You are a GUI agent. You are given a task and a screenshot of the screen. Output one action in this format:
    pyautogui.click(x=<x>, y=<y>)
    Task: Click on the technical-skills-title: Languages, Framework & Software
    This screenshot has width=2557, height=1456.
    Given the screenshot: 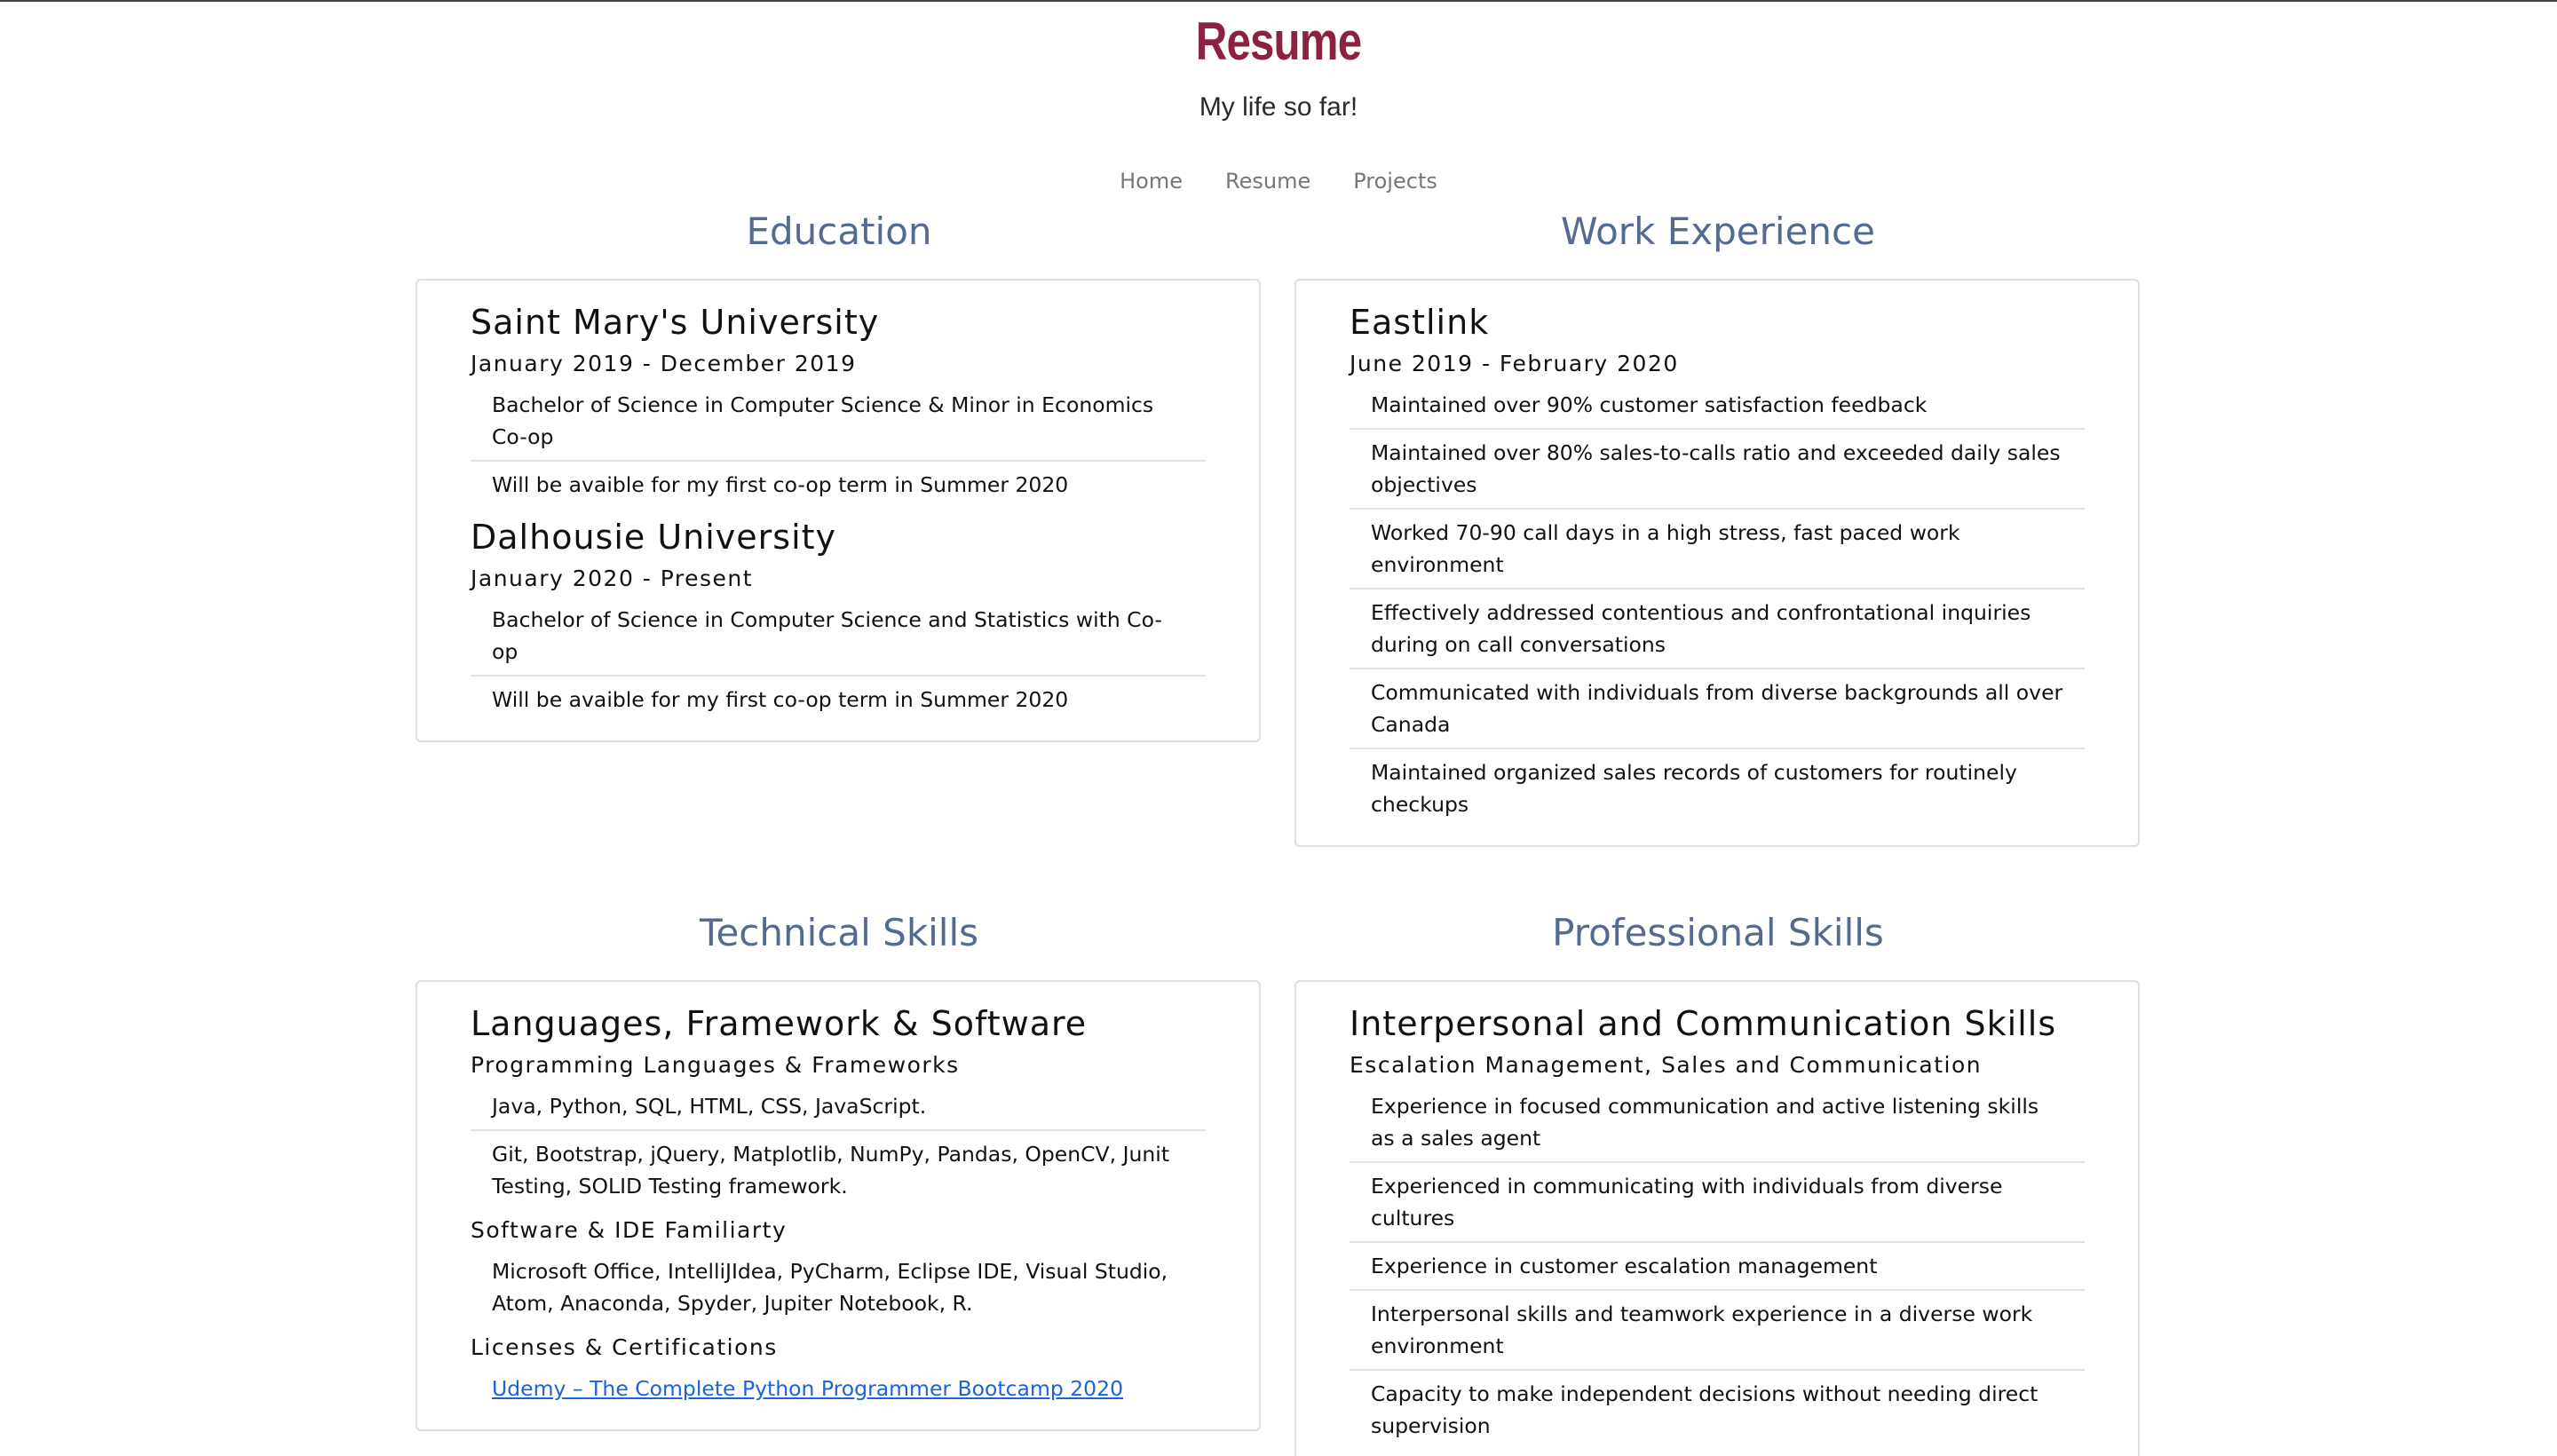 What is the action you would take?
    pyautogui.click(x=779, y=1023)
    